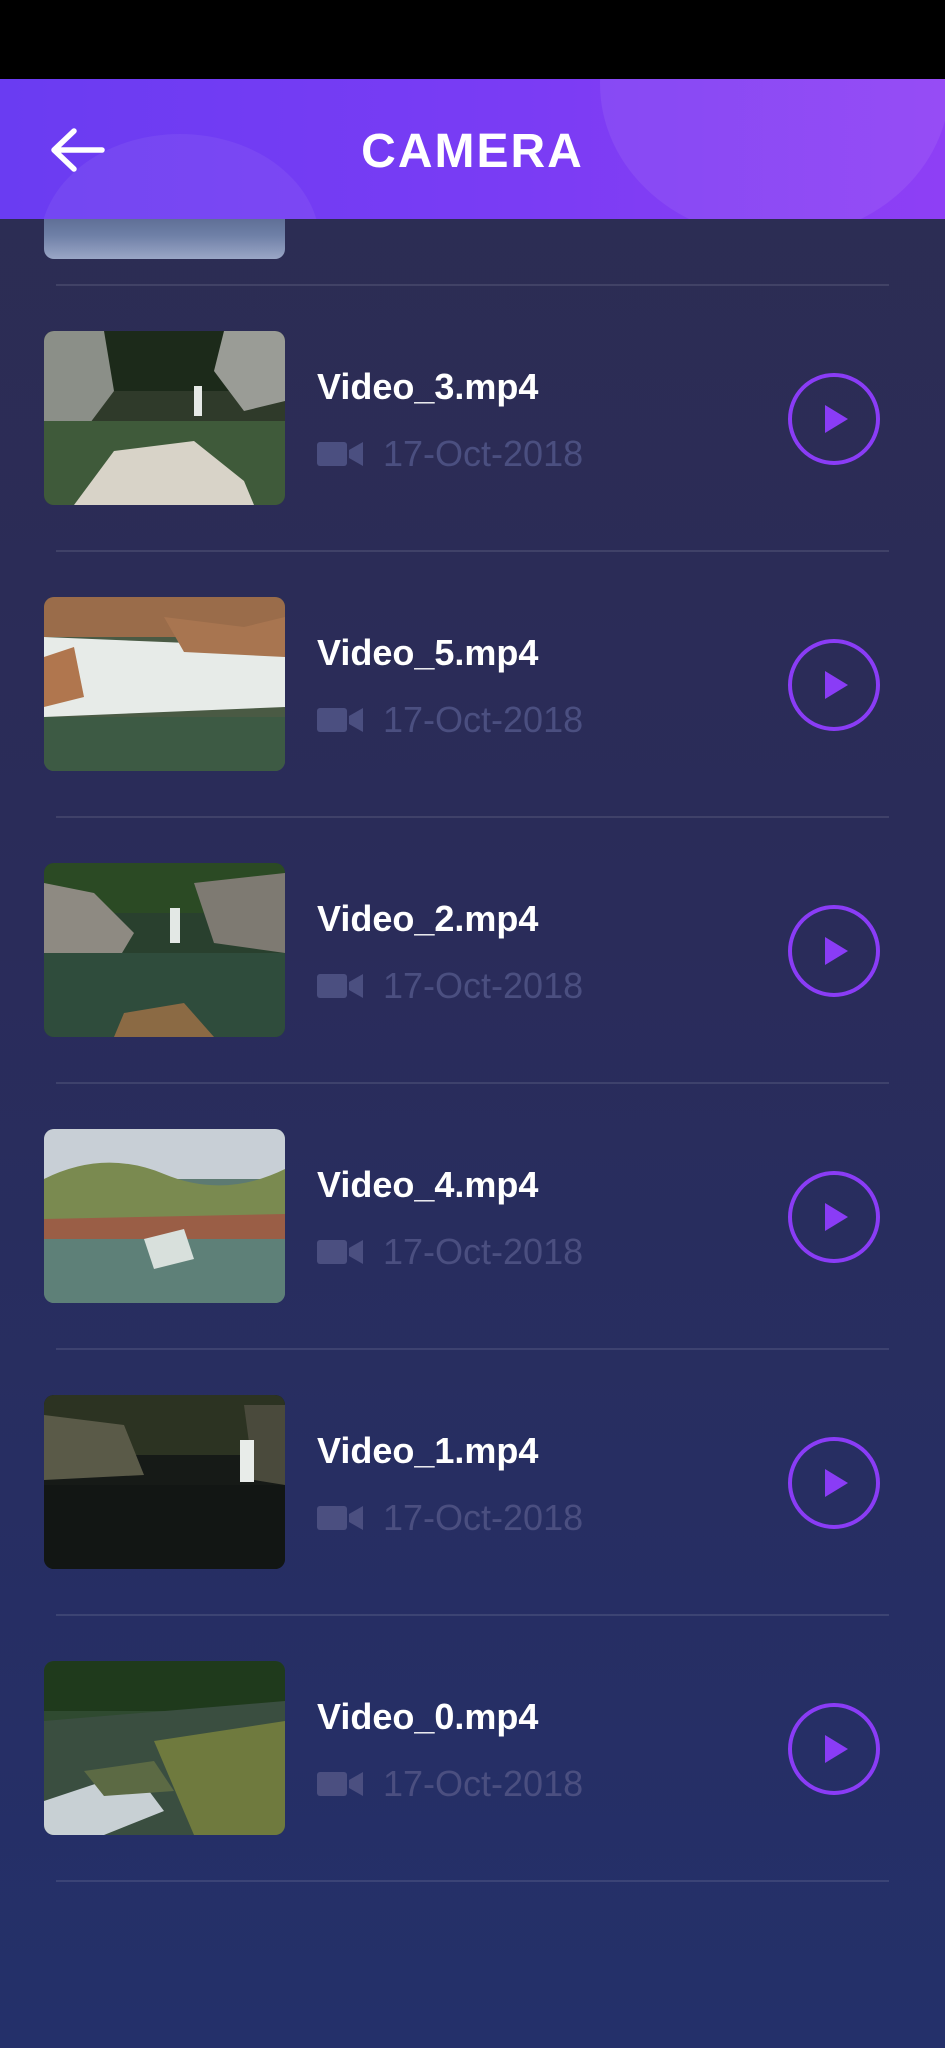 The width and height of the screenshot is (945, 2048). I want to click on list-item: Video_1.mp4 17-Oct-2018, so click(472, 1482).